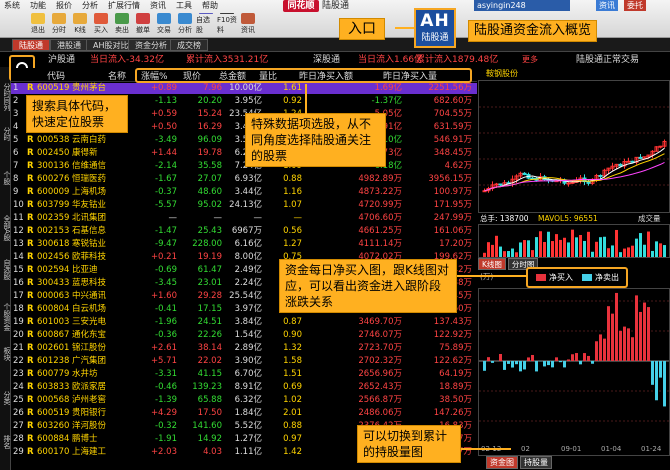  Describe the element at coordinates (18, 452) in the screenshot. I see `row-index: 29` at that location.